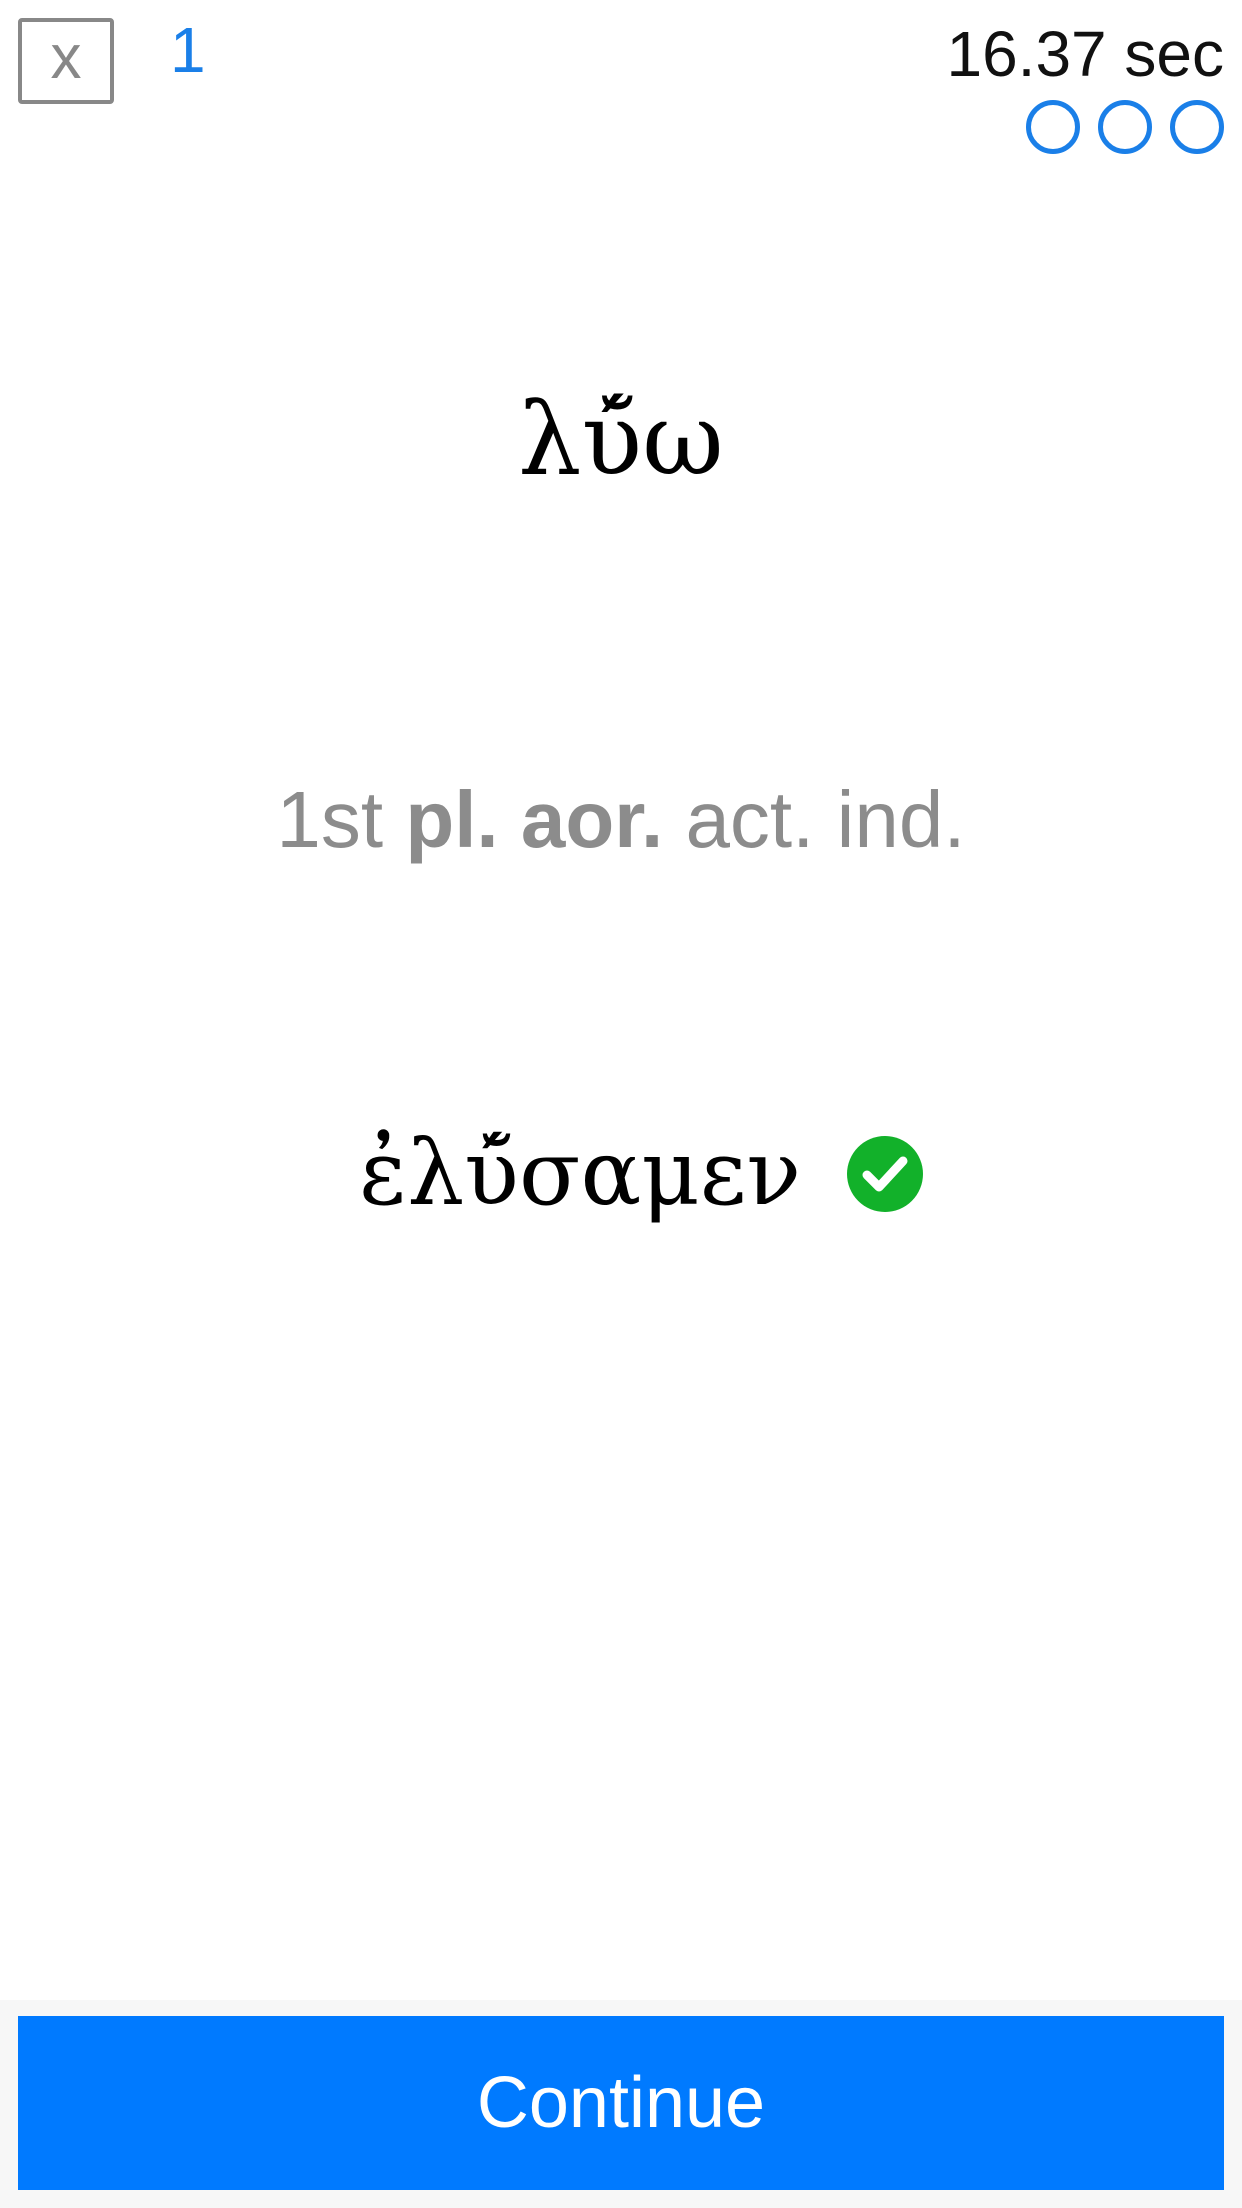 This screenshot has height=2208, width=1242. What do you see at coordinates (750, 819) in the screenshot?
I see `parsing-voice: act.` at bounding box center [750, 819].